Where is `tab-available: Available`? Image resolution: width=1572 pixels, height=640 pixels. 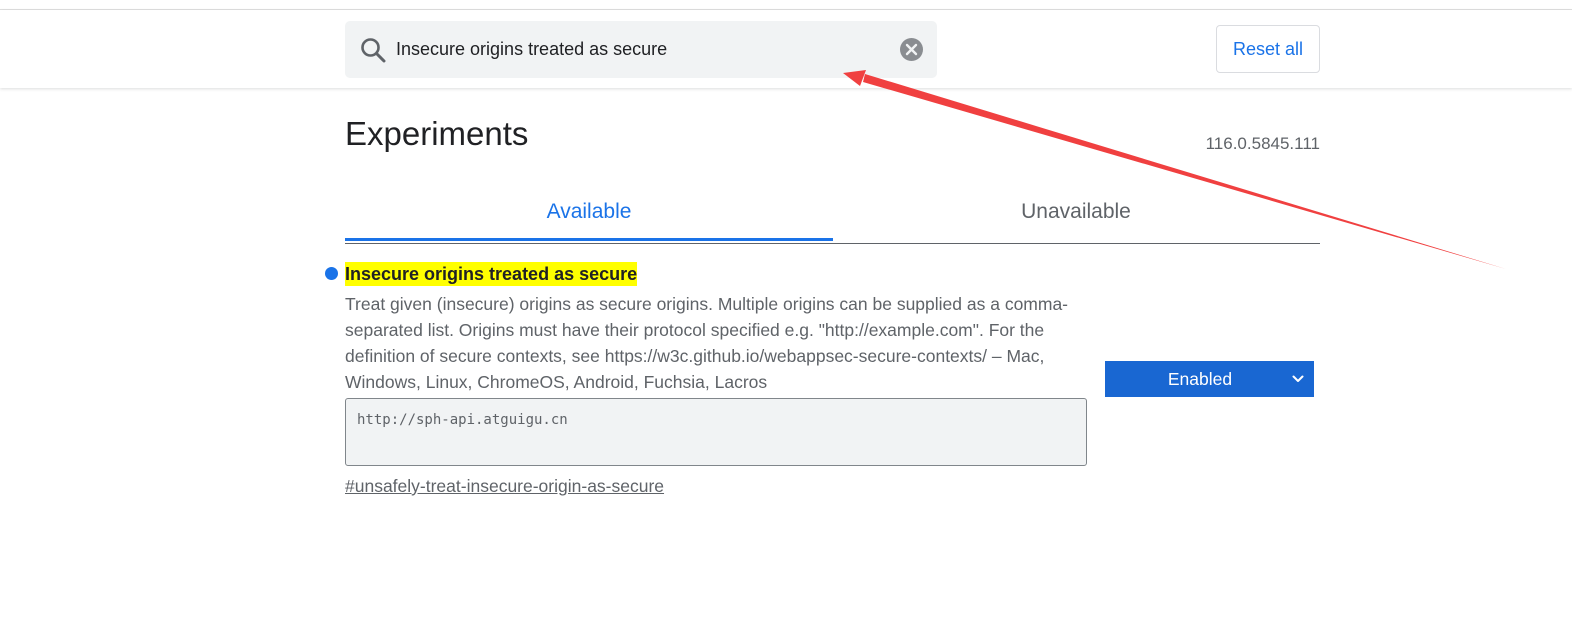
tab-available: Available is located at coordinates (589, 213).